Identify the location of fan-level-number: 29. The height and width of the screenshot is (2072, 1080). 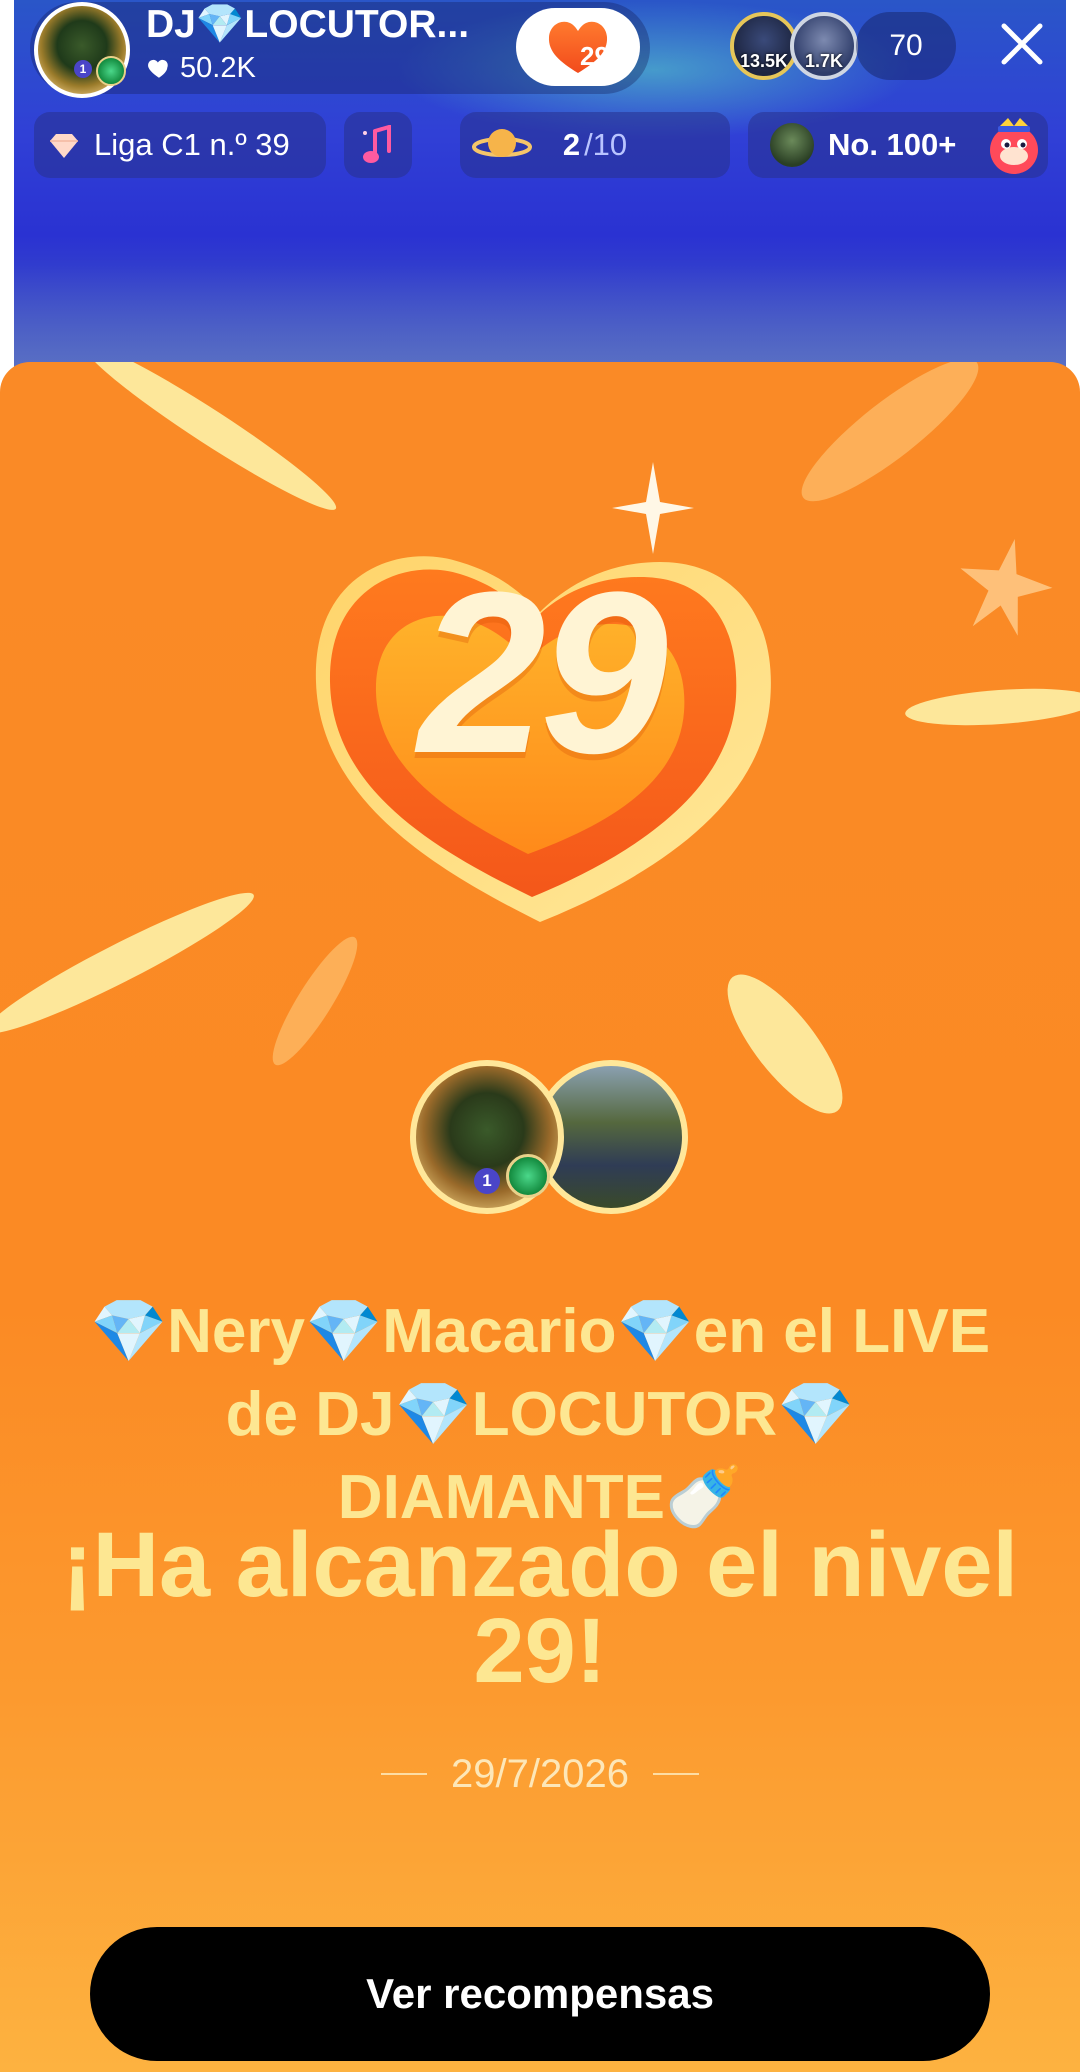
(594, 56).